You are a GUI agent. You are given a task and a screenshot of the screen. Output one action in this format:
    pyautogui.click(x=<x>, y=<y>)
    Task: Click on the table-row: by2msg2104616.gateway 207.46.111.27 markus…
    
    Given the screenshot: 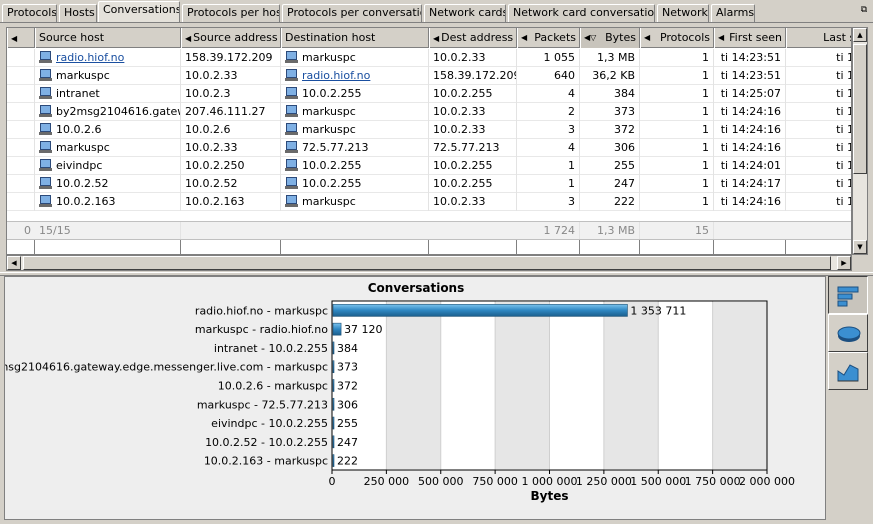 What is the action you would take?
    pyautogui.click(x=429, y=112)
    